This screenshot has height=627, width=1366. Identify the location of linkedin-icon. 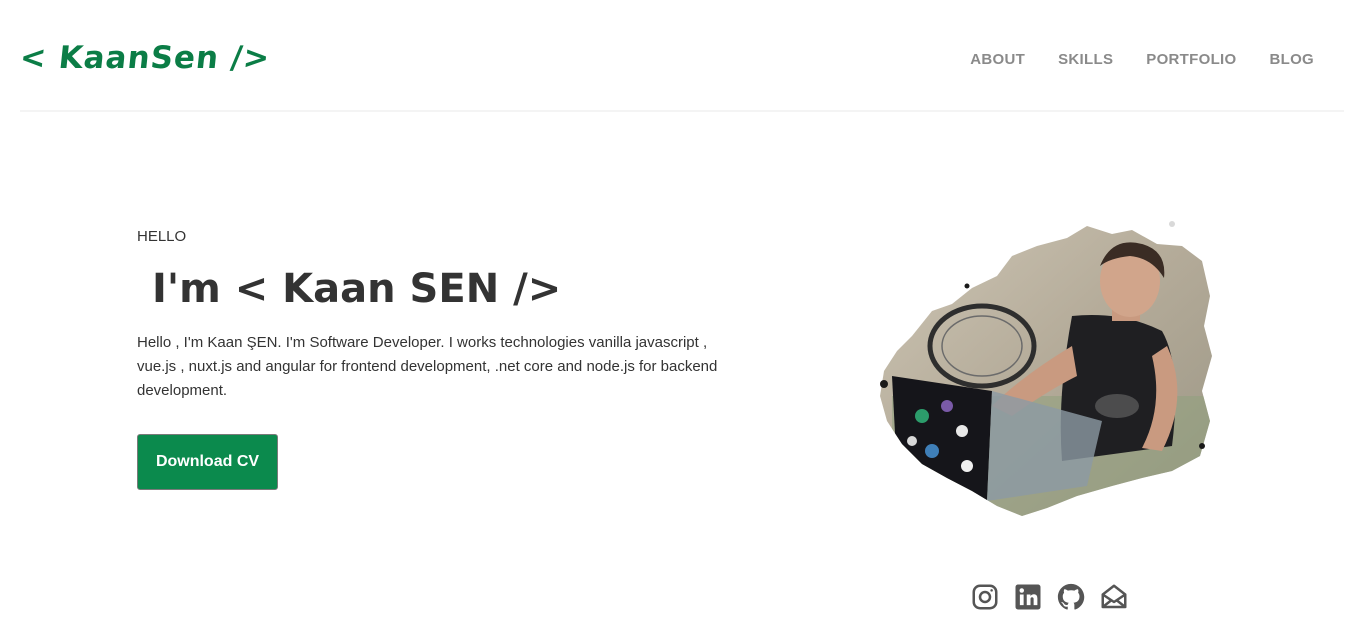
(1028, 597).